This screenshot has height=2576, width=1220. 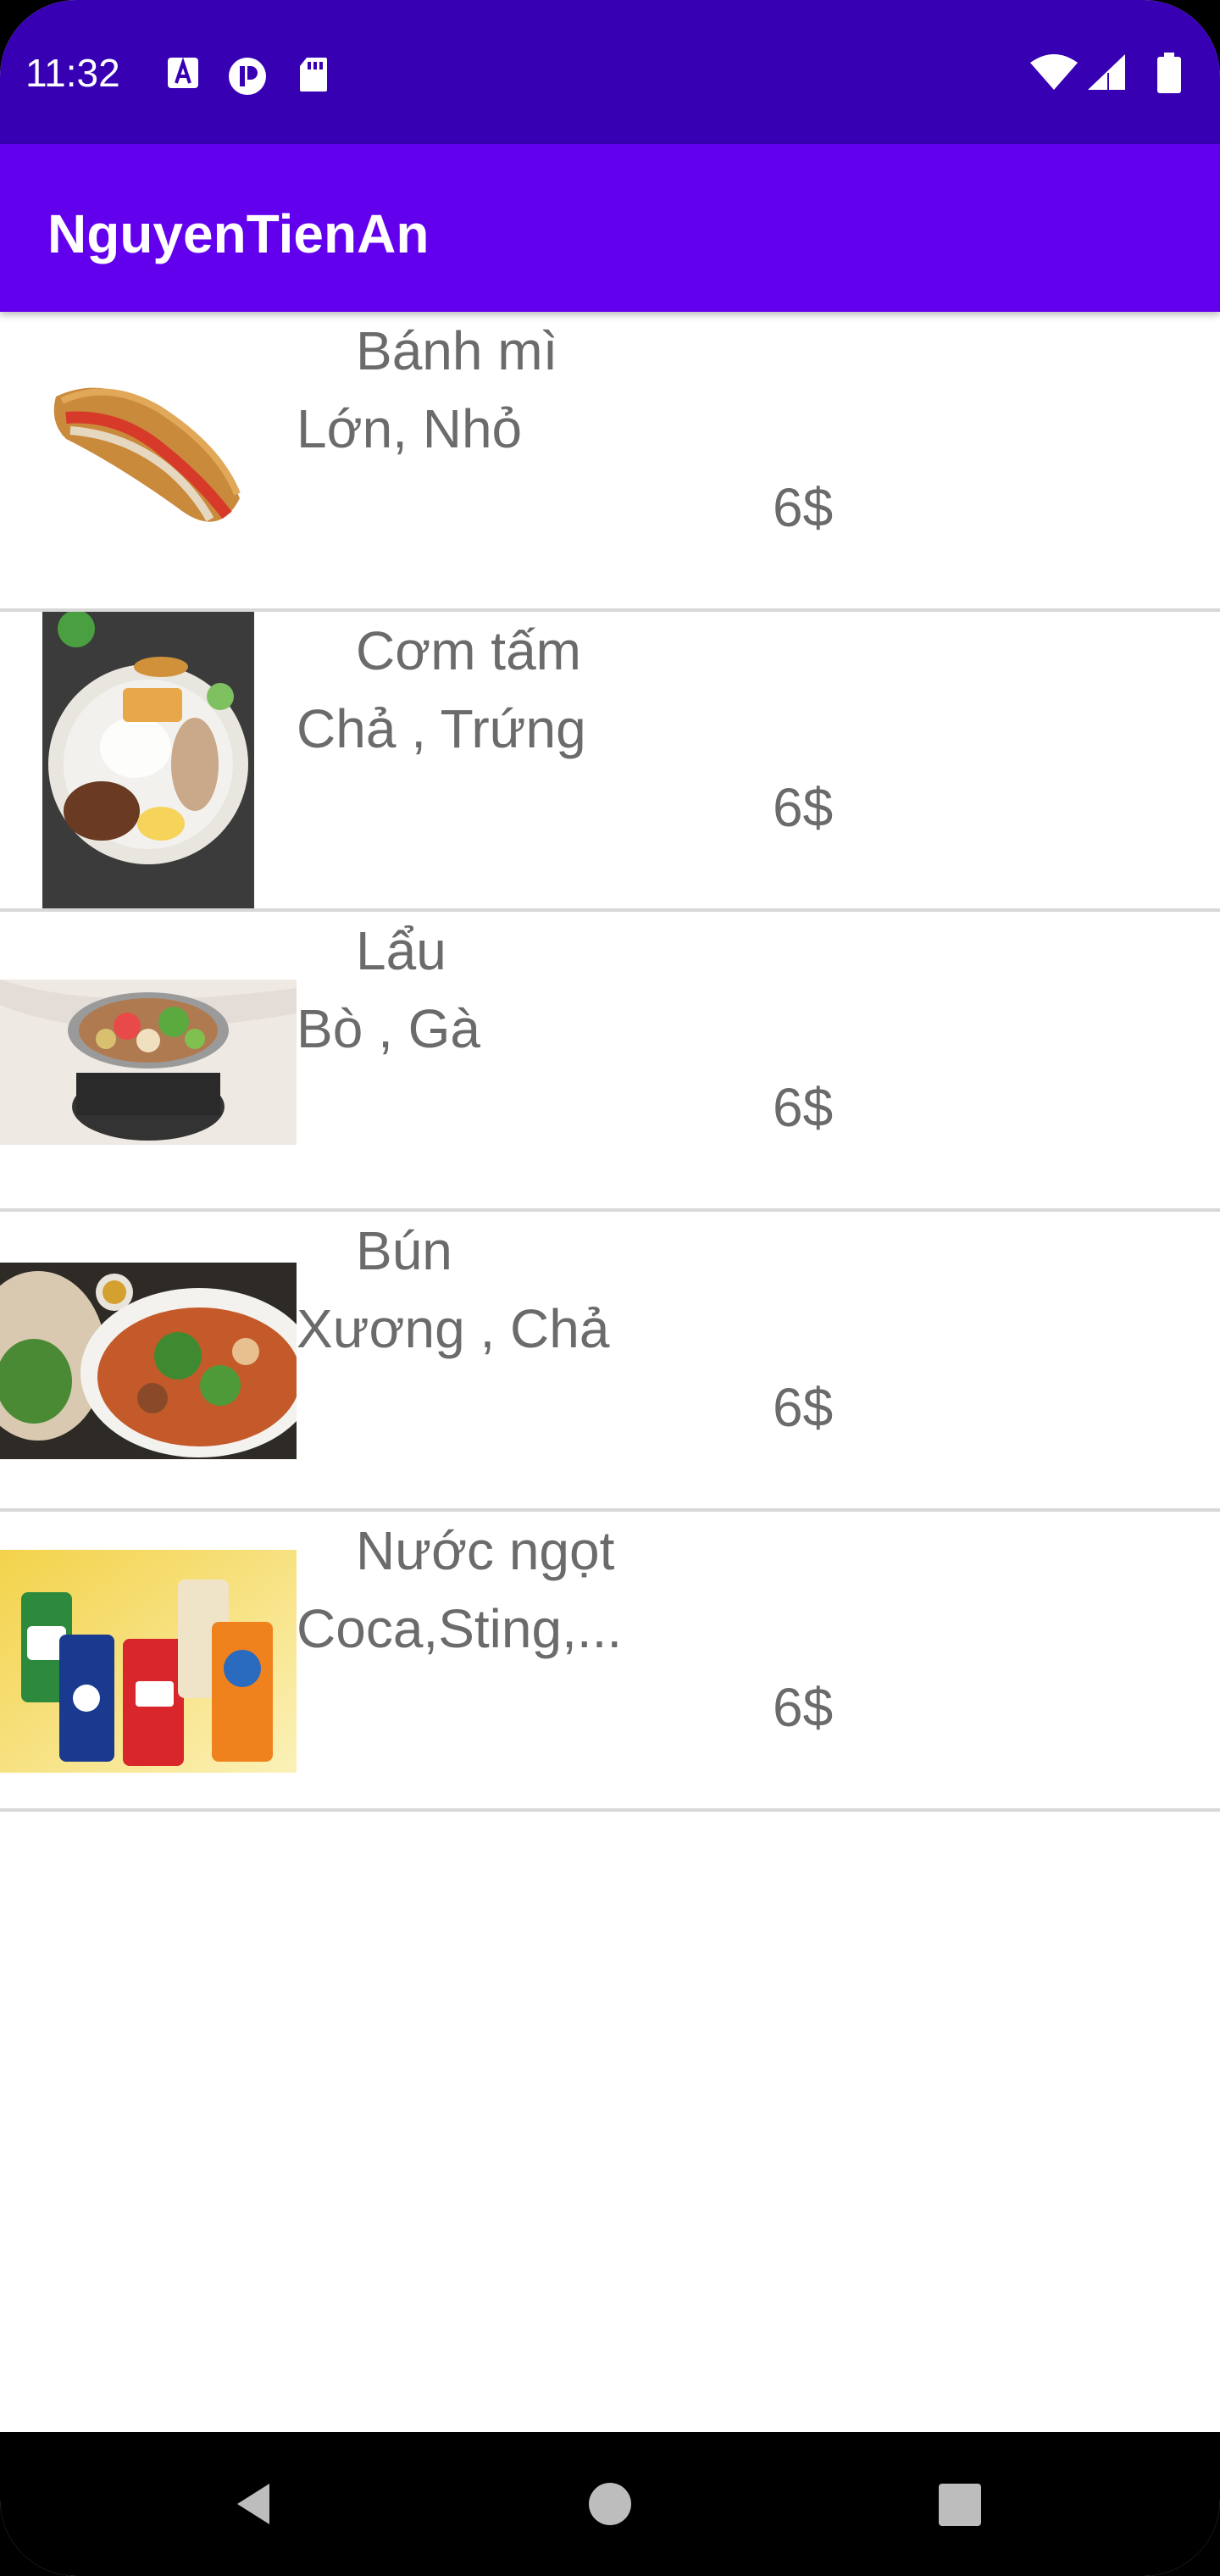 What do you see at coordinates (313, 75) in the screenshot?
I see `sd-card-icon` at bounding box center [313, 75].